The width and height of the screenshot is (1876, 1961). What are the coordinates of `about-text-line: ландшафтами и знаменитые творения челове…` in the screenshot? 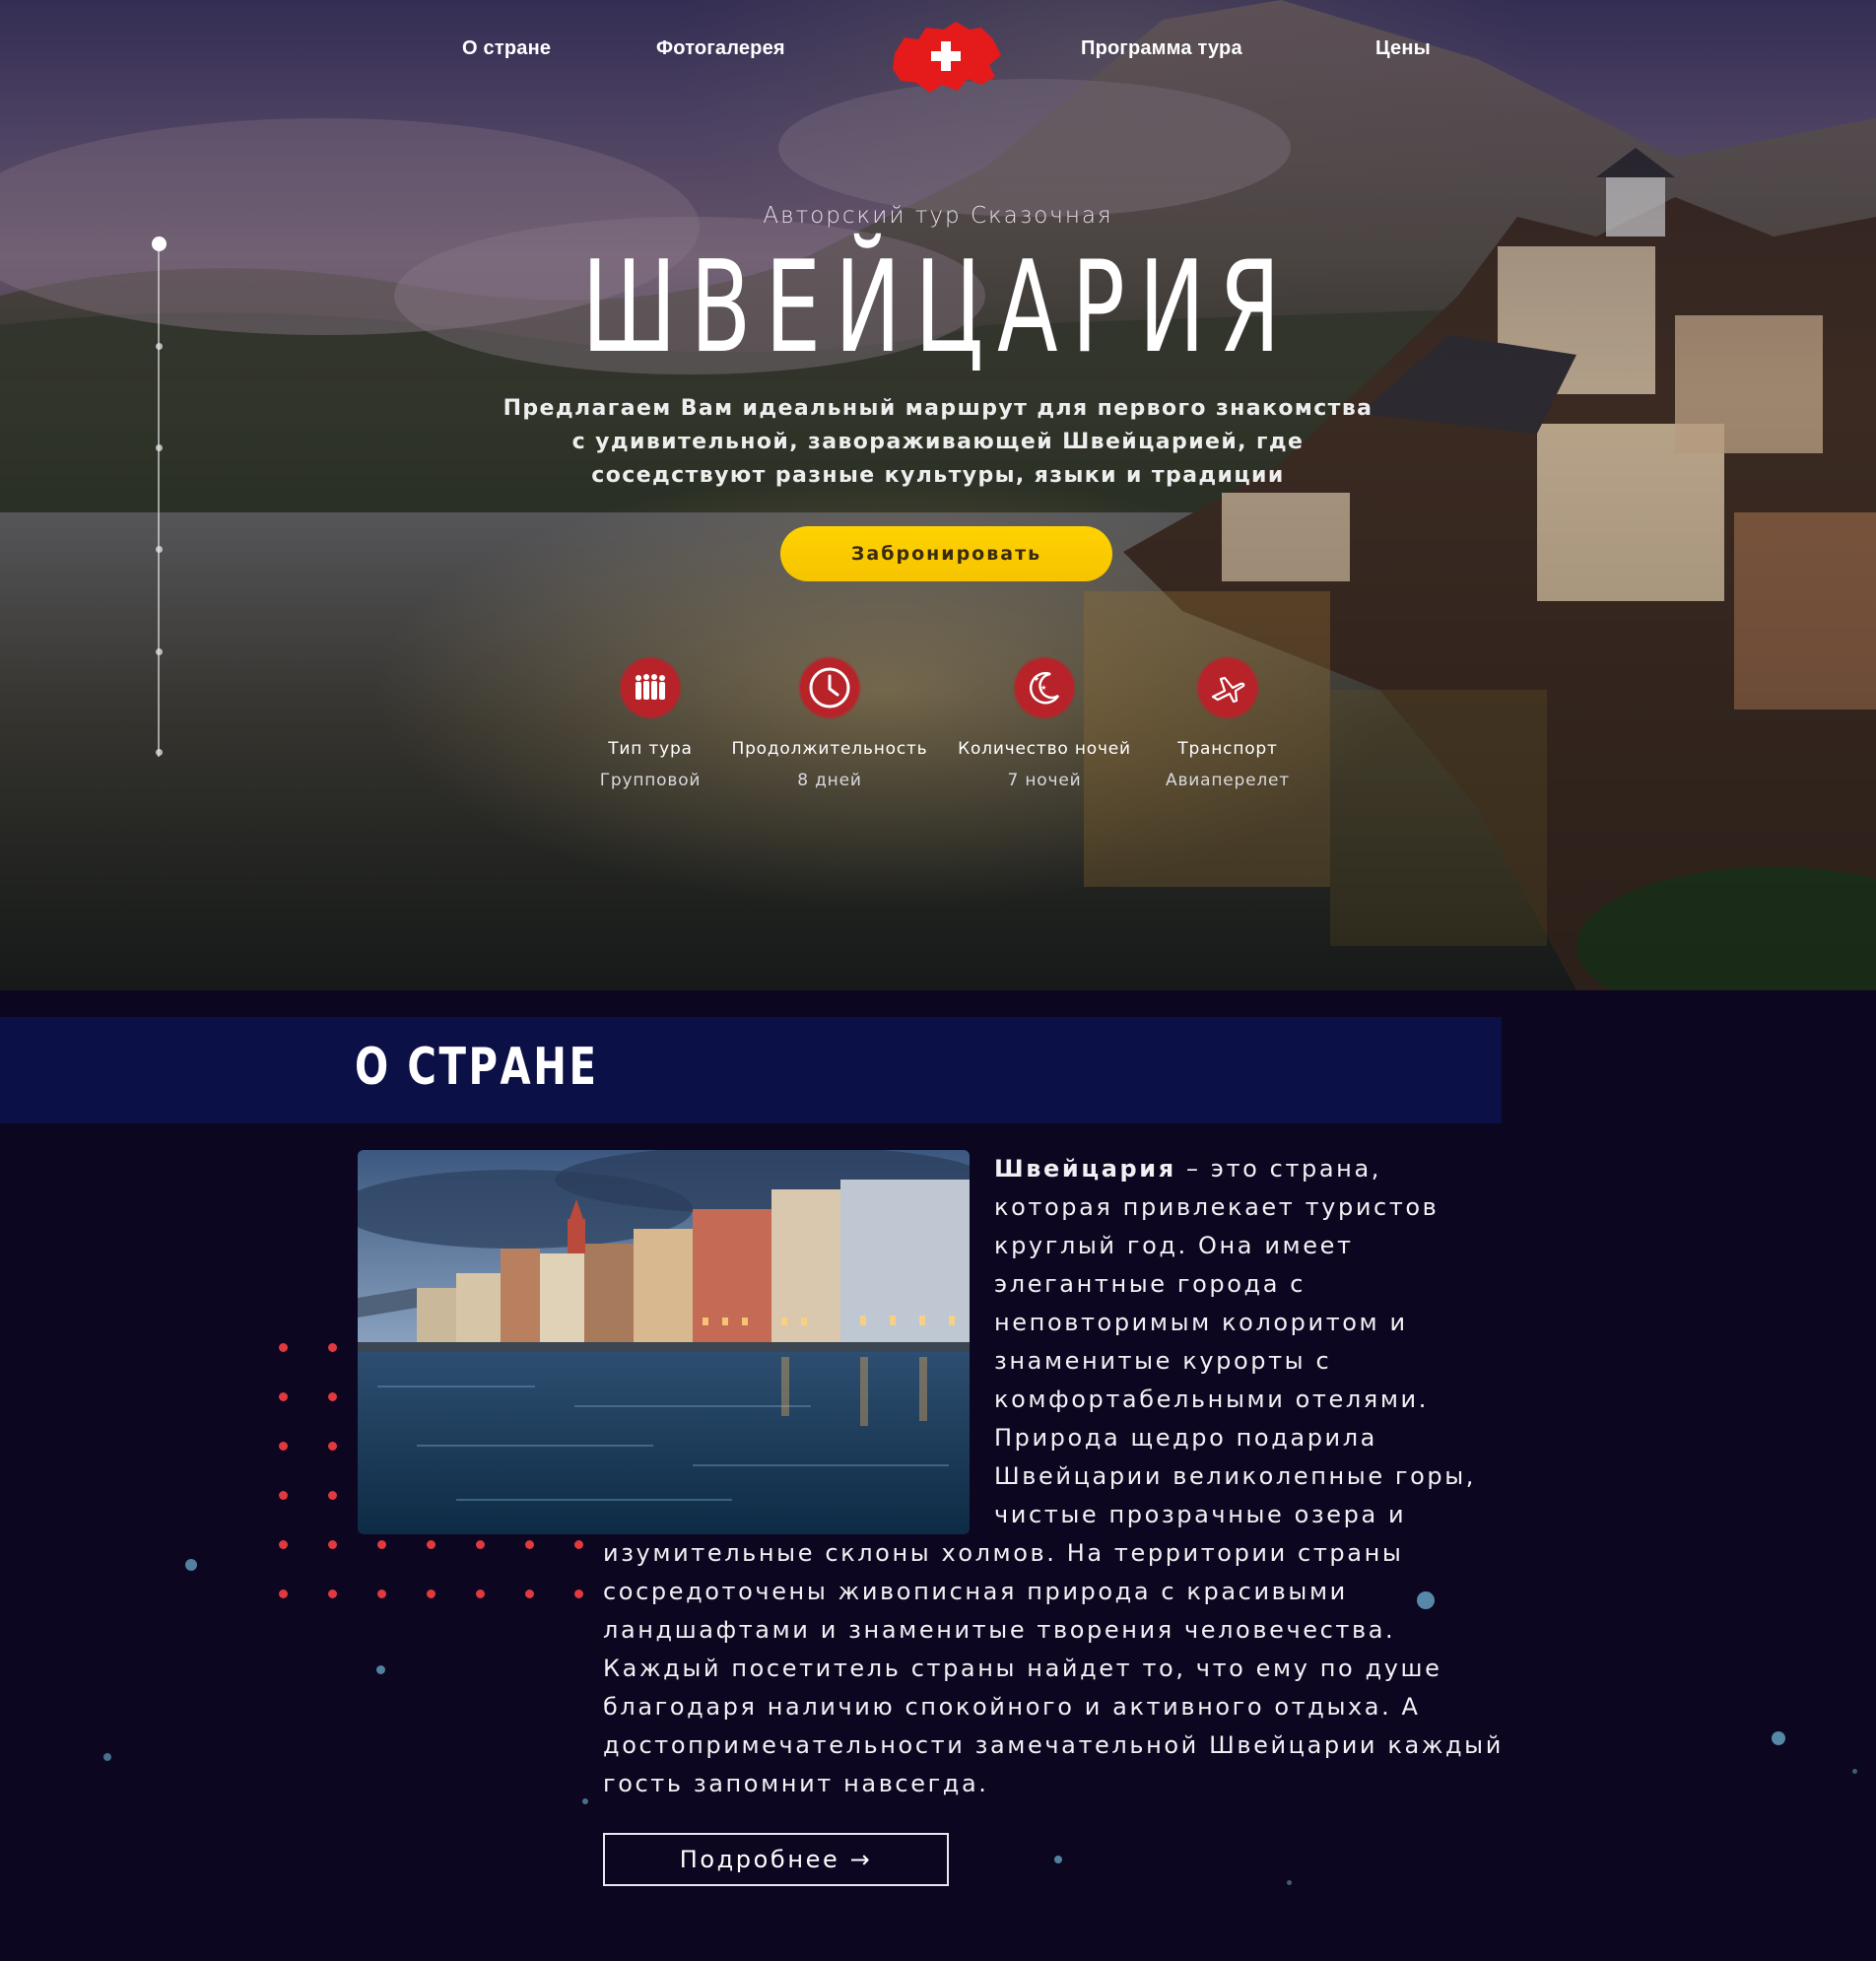 It's located at (999, 1630).